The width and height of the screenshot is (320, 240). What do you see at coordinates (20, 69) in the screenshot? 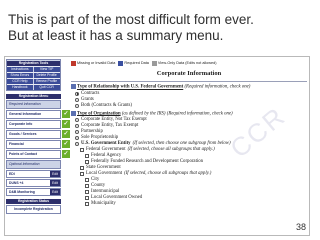
I see `instructions-button: Instructions` at bounding box center [20, 69].